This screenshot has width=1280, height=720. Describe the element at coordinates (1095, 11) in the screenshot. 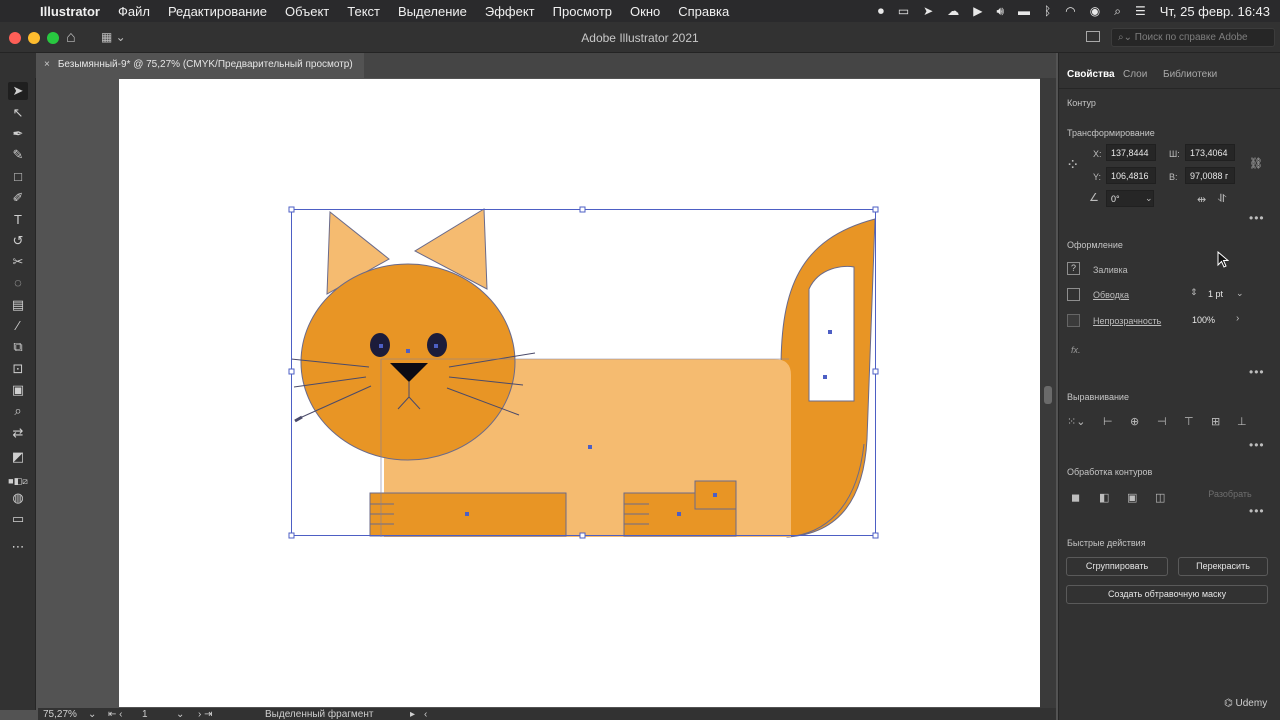

I see `user-icon: ◉` at that location.